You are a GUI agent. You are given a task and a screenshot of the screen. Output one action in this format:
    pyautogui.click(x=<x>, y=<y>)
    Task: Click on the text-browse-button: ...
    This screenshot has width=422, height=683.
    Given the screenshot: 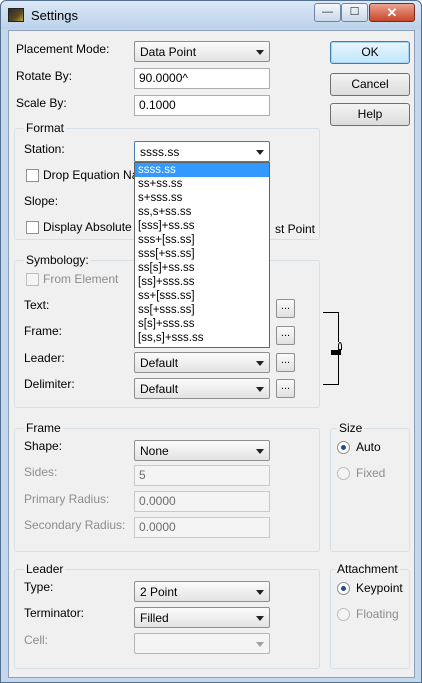 What is the action you would take?
    pyautogui.click(x=285, y=308)
    